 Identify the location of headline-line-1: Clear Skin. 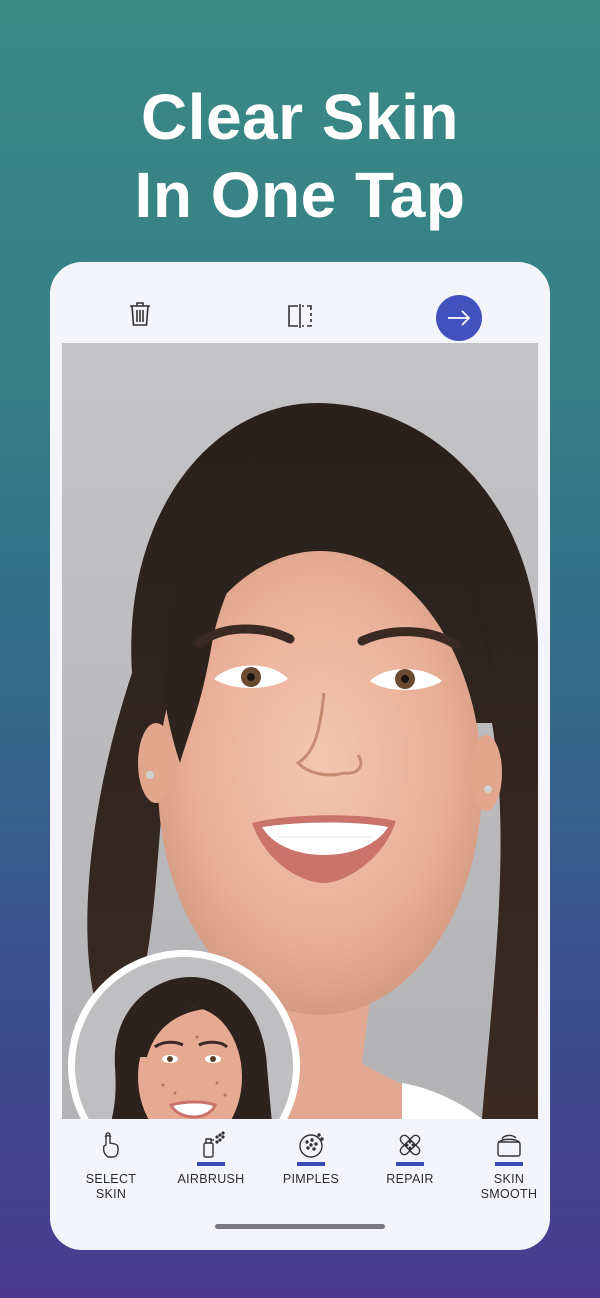
(300, 117).